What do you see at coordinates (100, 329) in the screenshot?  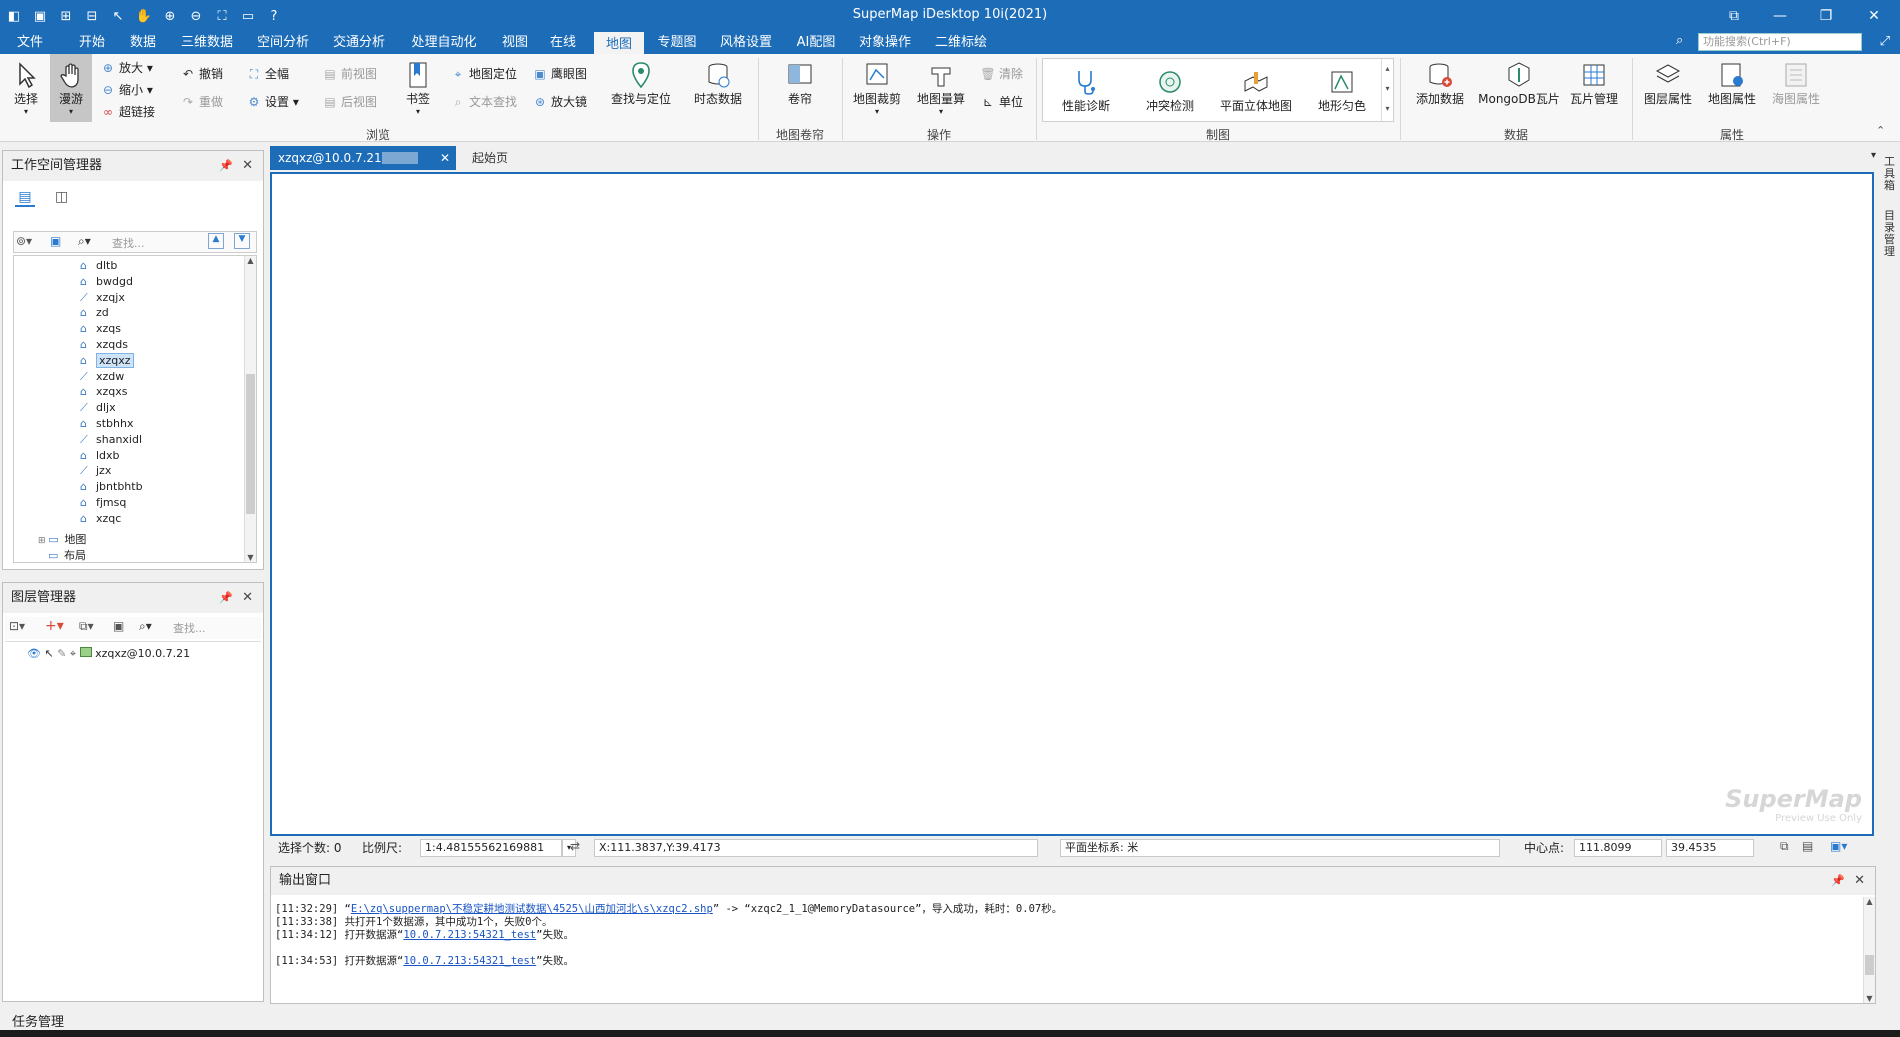 I see `tree-dataset-item: ⌂ xzqs` at bounding box center [100, 329].